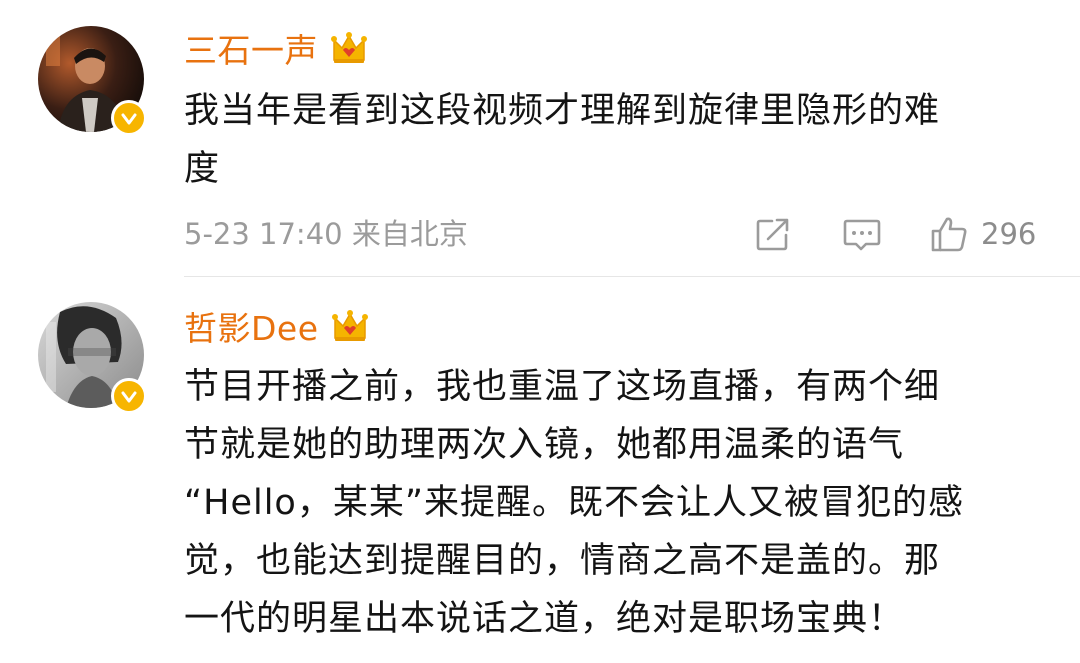 The height and width of the screenshot is (663, 1080). I want to click on comment-meta: 5-23 17:40 来自北京 296, so click(615, 234).